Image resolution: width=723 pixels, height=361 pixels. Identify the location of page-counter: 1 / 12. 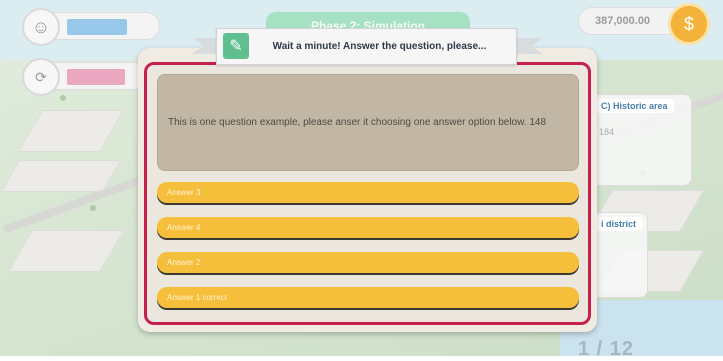
(606, 349).